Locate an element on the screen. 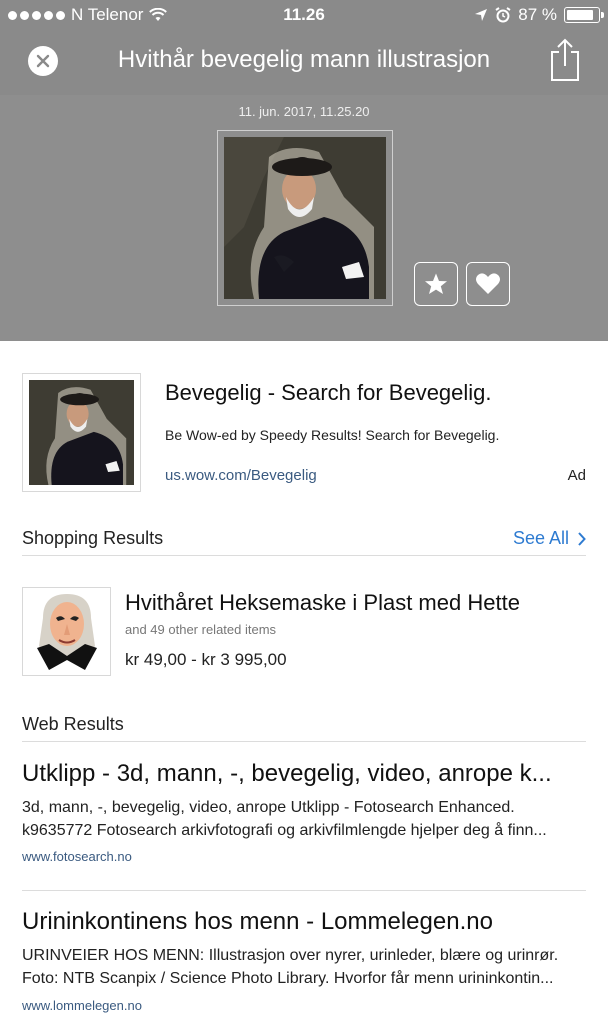  witch-mask-image is located at coordinates (67, 632).